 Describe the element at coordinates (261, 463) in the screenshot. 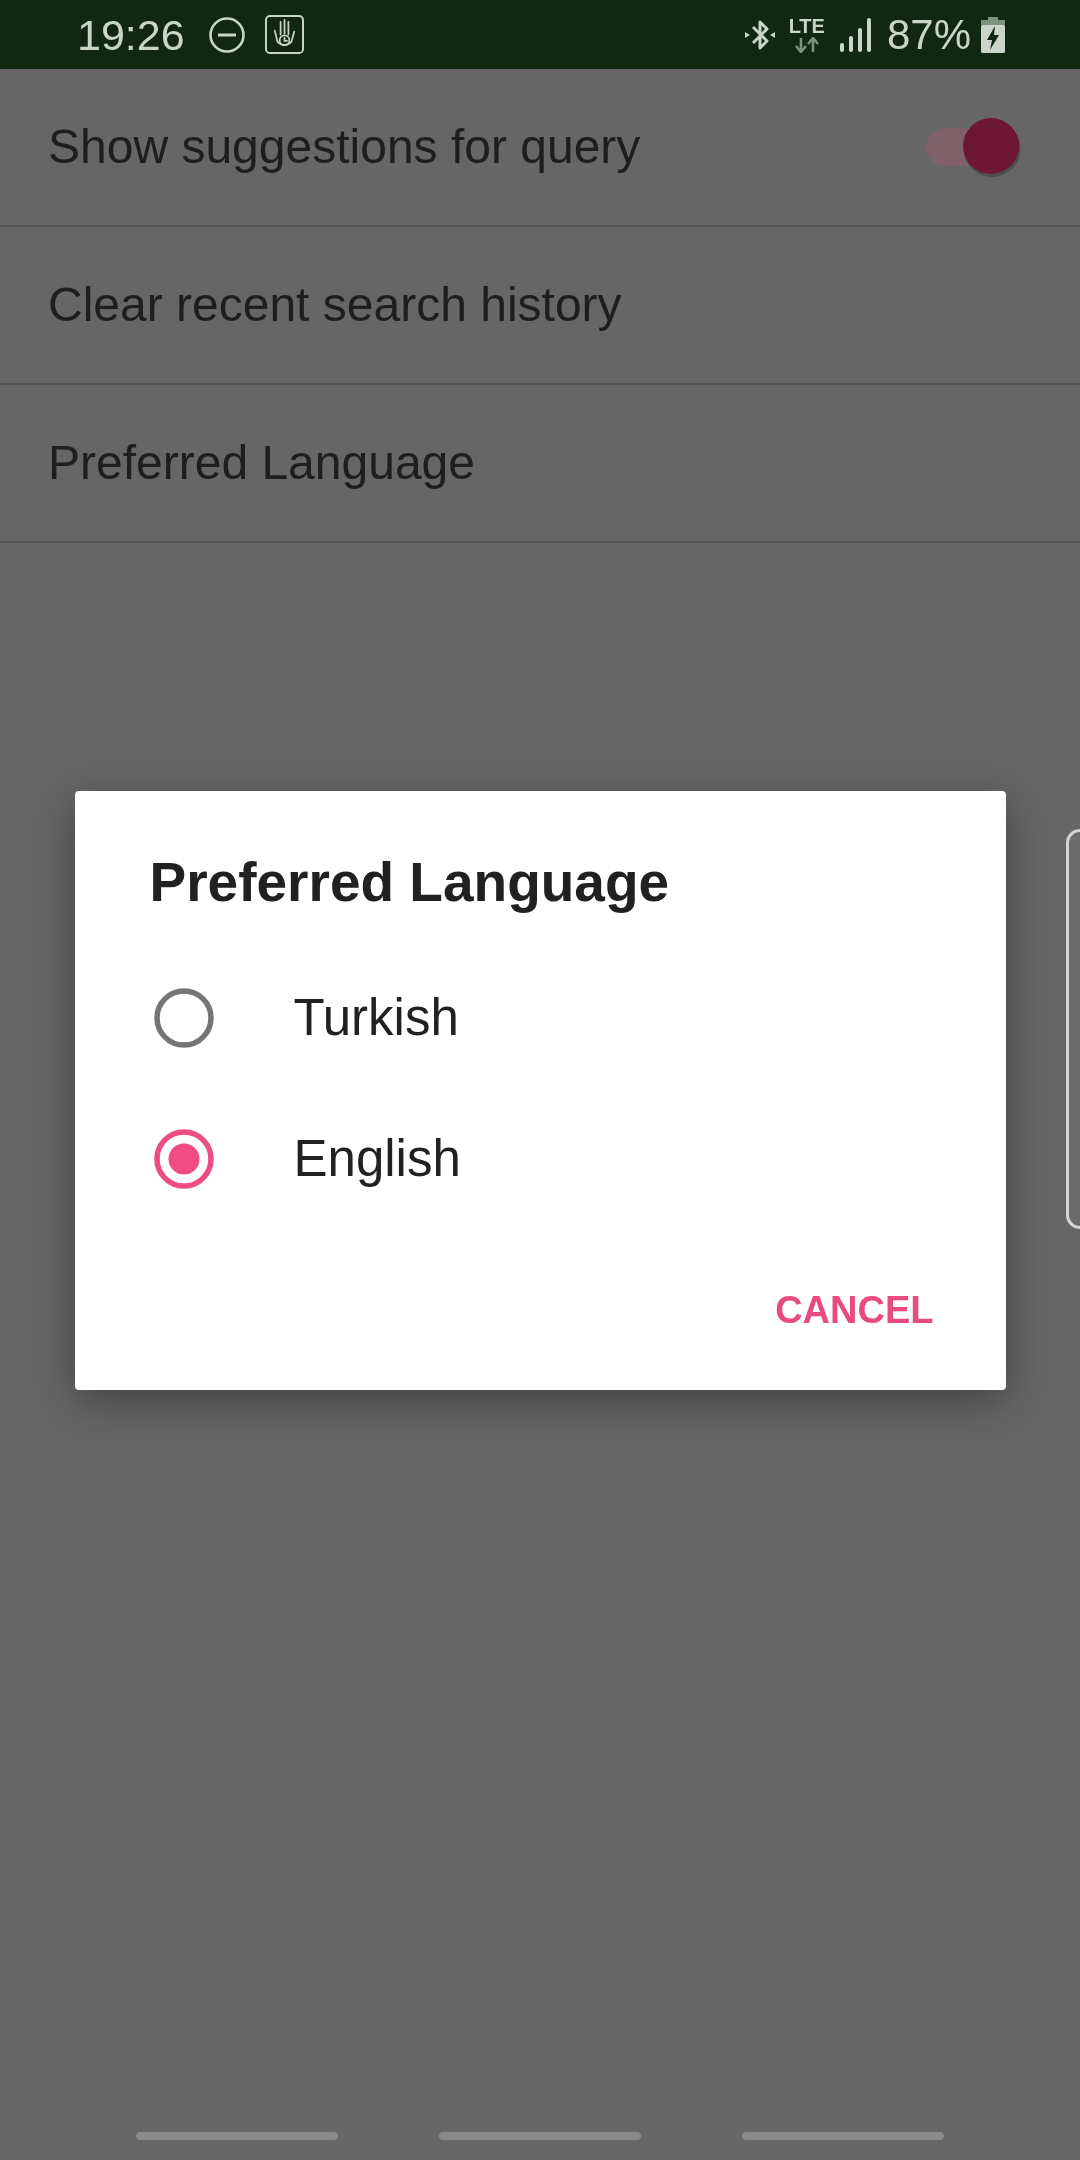

I see `settings-item: Preferred Language` at that location.